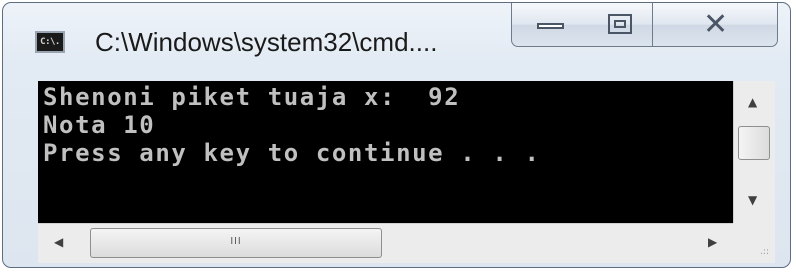 The height and width of the screenshot is (272, 796). I want to click on resize-grip-icon: .::, so click(764, 252).